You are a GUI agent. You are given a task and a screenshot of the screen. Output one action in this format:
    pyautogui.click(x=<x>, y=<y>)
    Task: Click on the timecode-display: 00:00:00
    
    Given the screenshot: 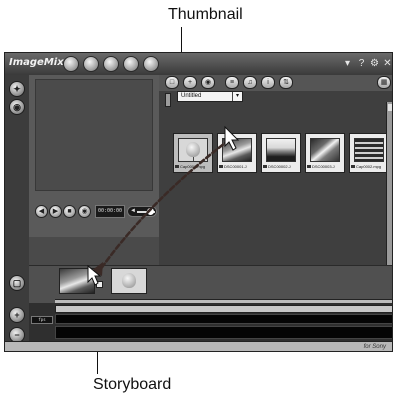 What is the action you would take?
    pyautogui.click(x=110, y=211)
    